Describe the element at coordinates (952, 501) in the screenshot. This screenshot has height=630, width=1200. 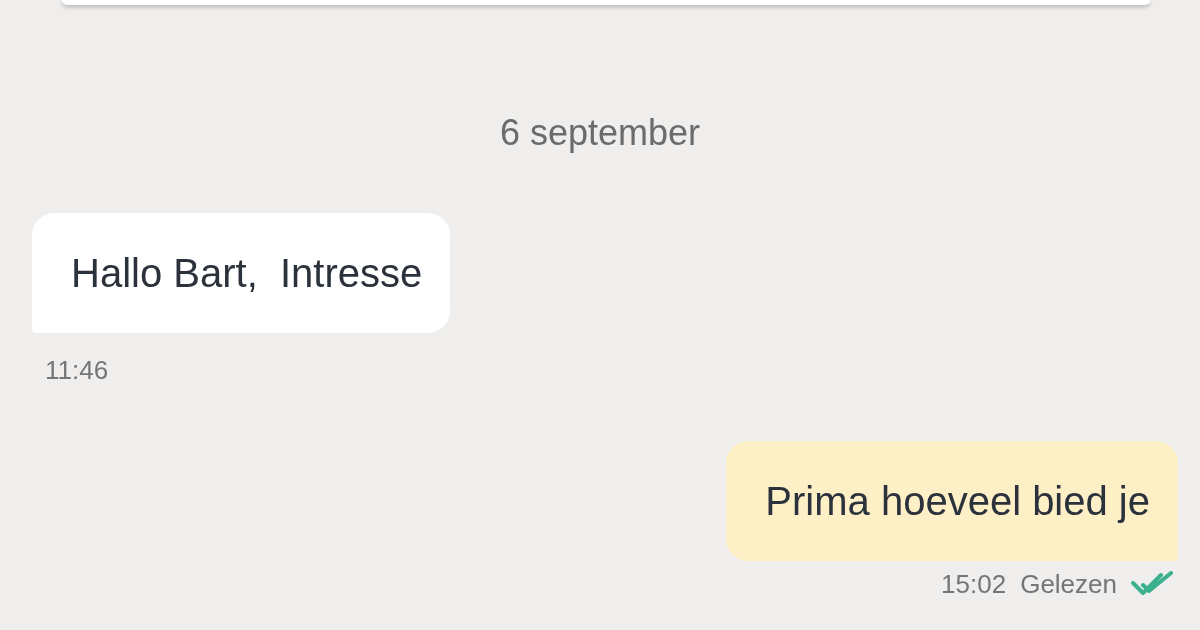
I see `message-bubble: Prima hoeveel bied je` at that location.